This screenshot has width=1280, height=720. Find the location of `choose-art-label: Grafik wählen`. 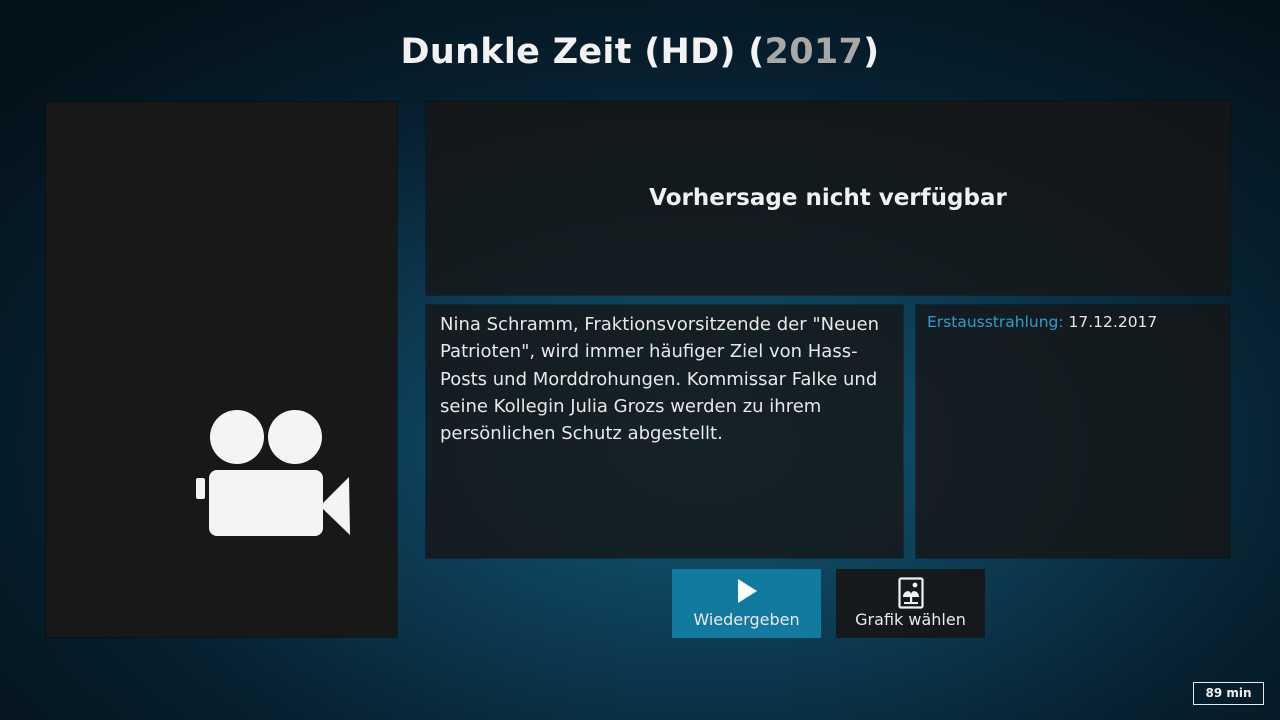

choose-art-label: Grafik wählen is located at coordinates (910, 619).